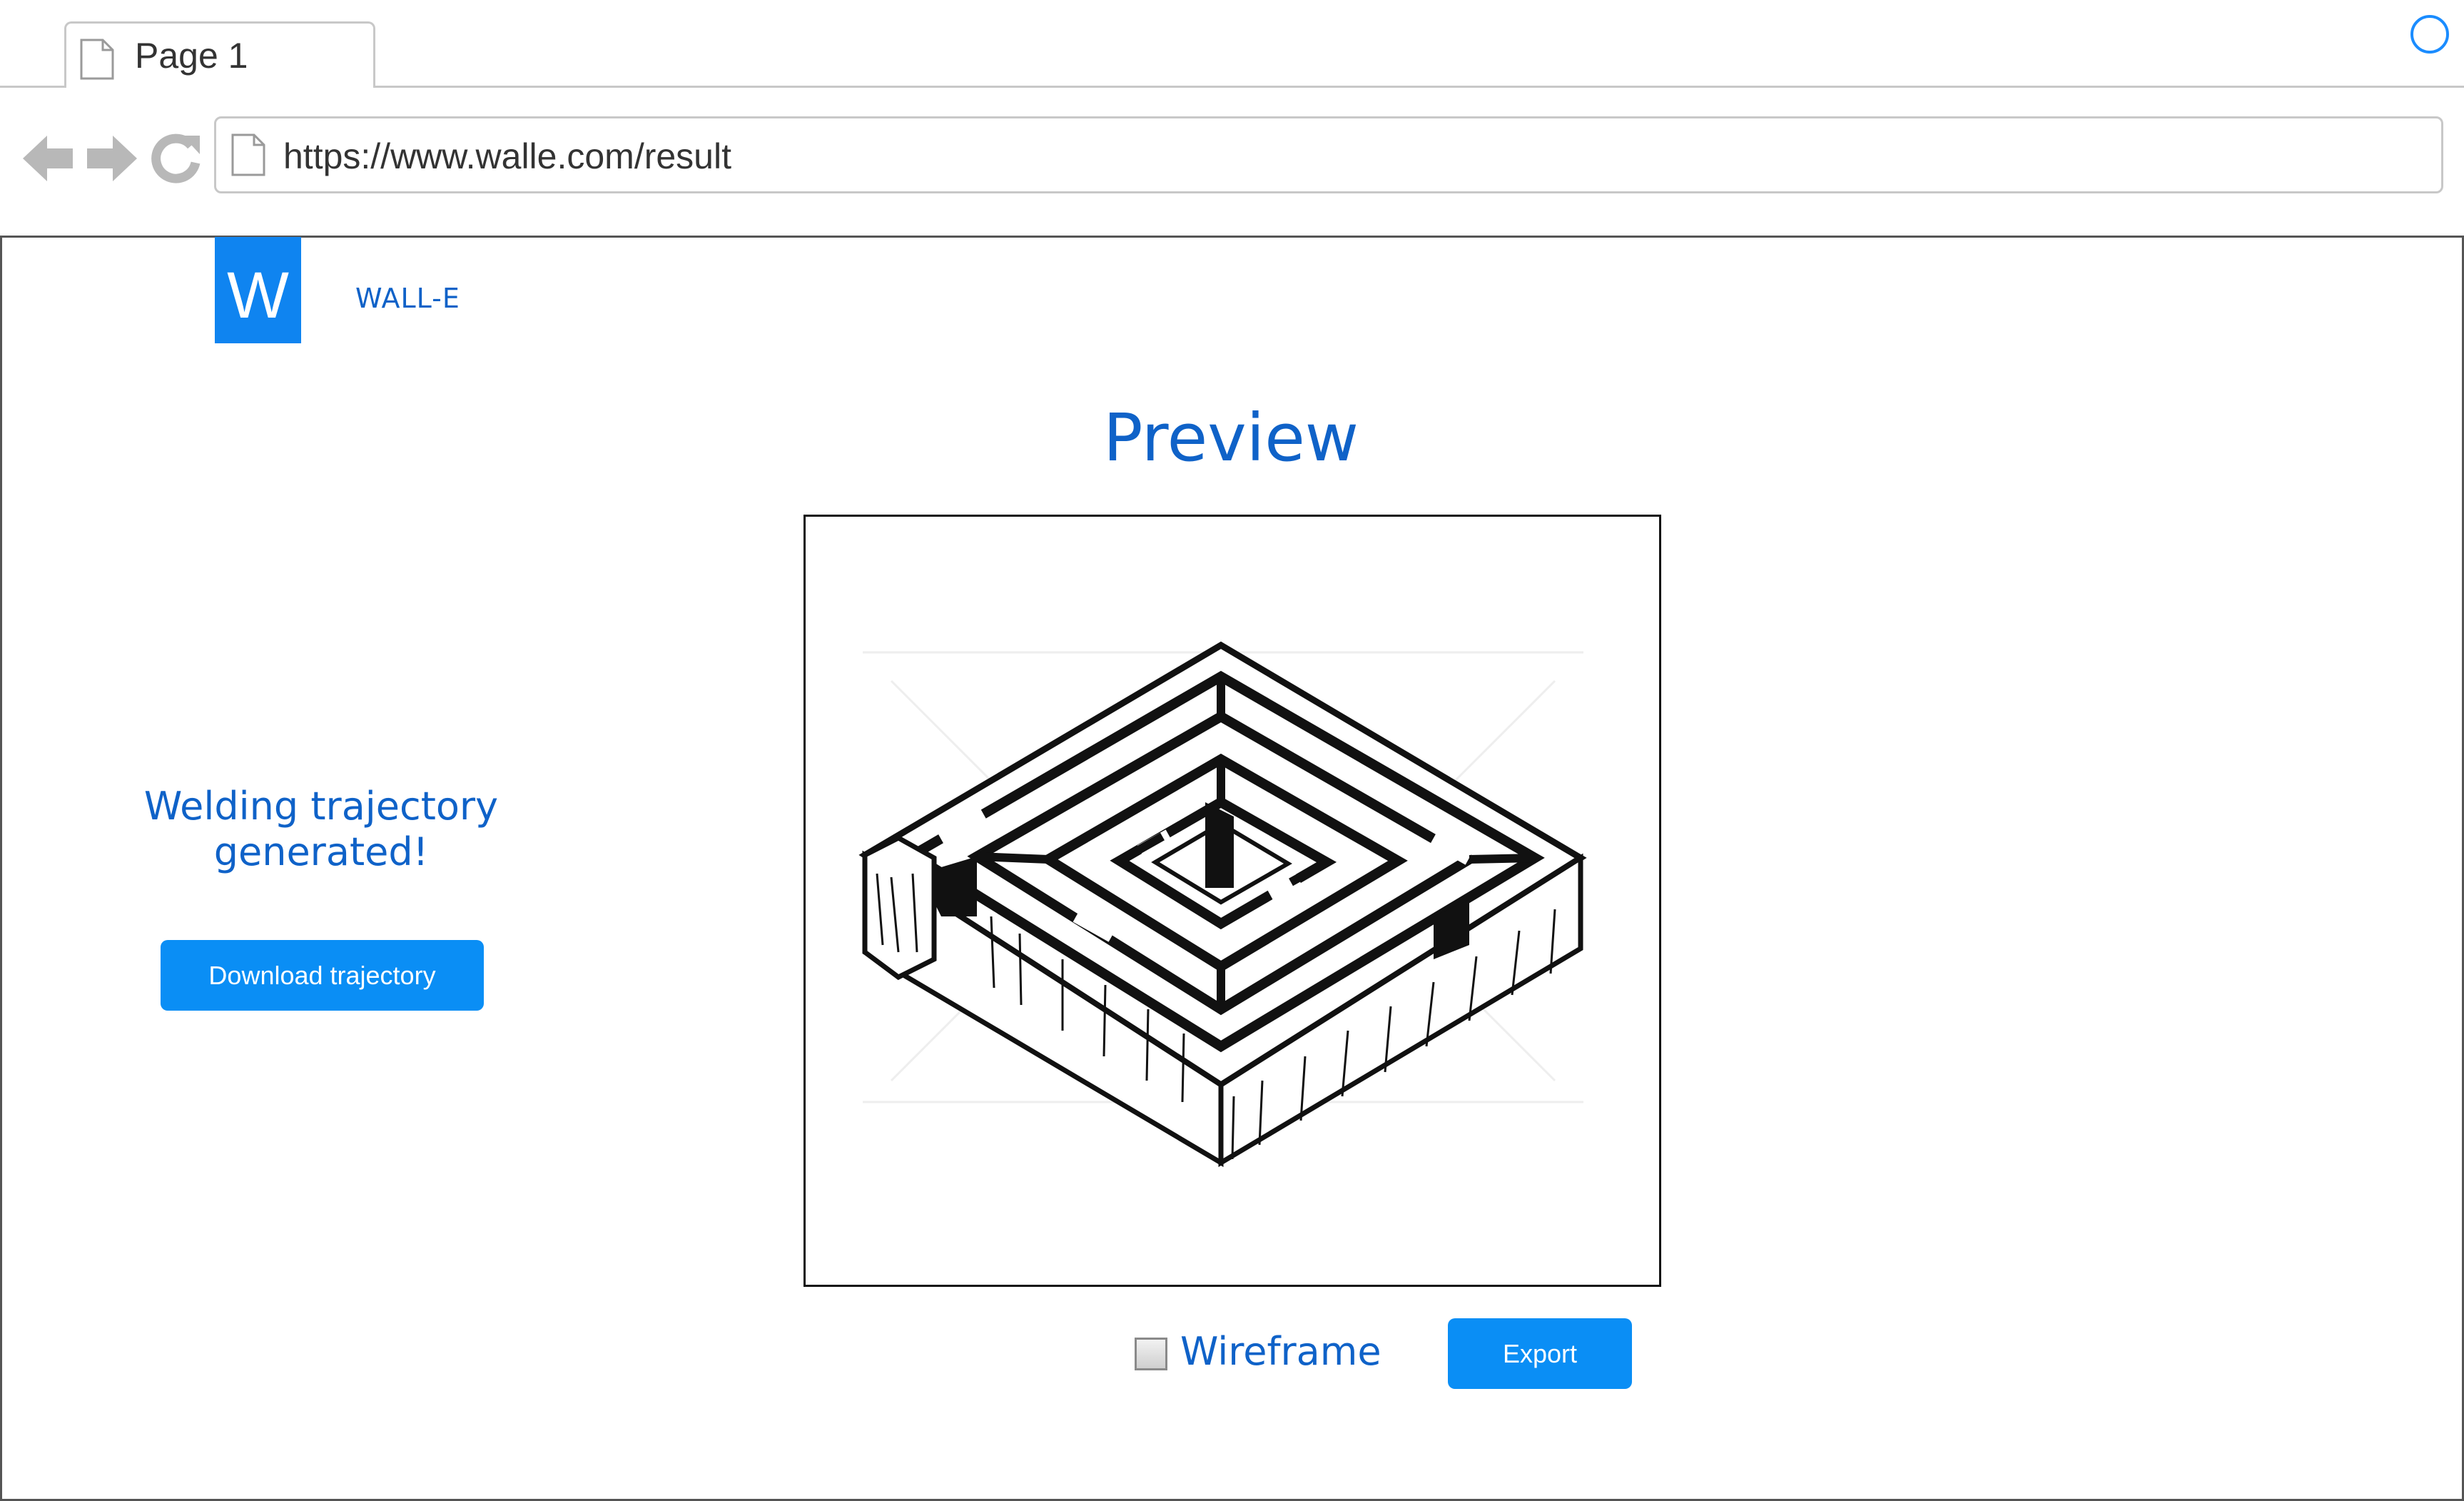 This screenshot has width=2464, height=1501. I want to click on document-icon, so click(97, 59).